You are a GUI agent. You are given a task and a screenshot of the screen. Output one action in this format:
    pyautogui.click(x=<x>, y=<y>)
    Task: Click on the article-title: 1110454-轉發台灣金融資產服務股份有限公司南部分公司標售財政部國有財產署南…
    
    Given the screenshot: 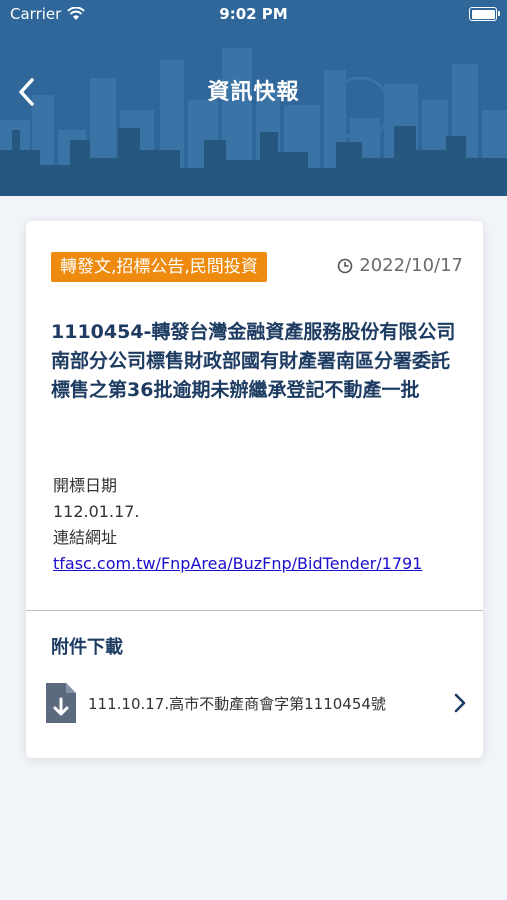 What is the action you would take?
    pyautogui.click(x=253, y=361)
    